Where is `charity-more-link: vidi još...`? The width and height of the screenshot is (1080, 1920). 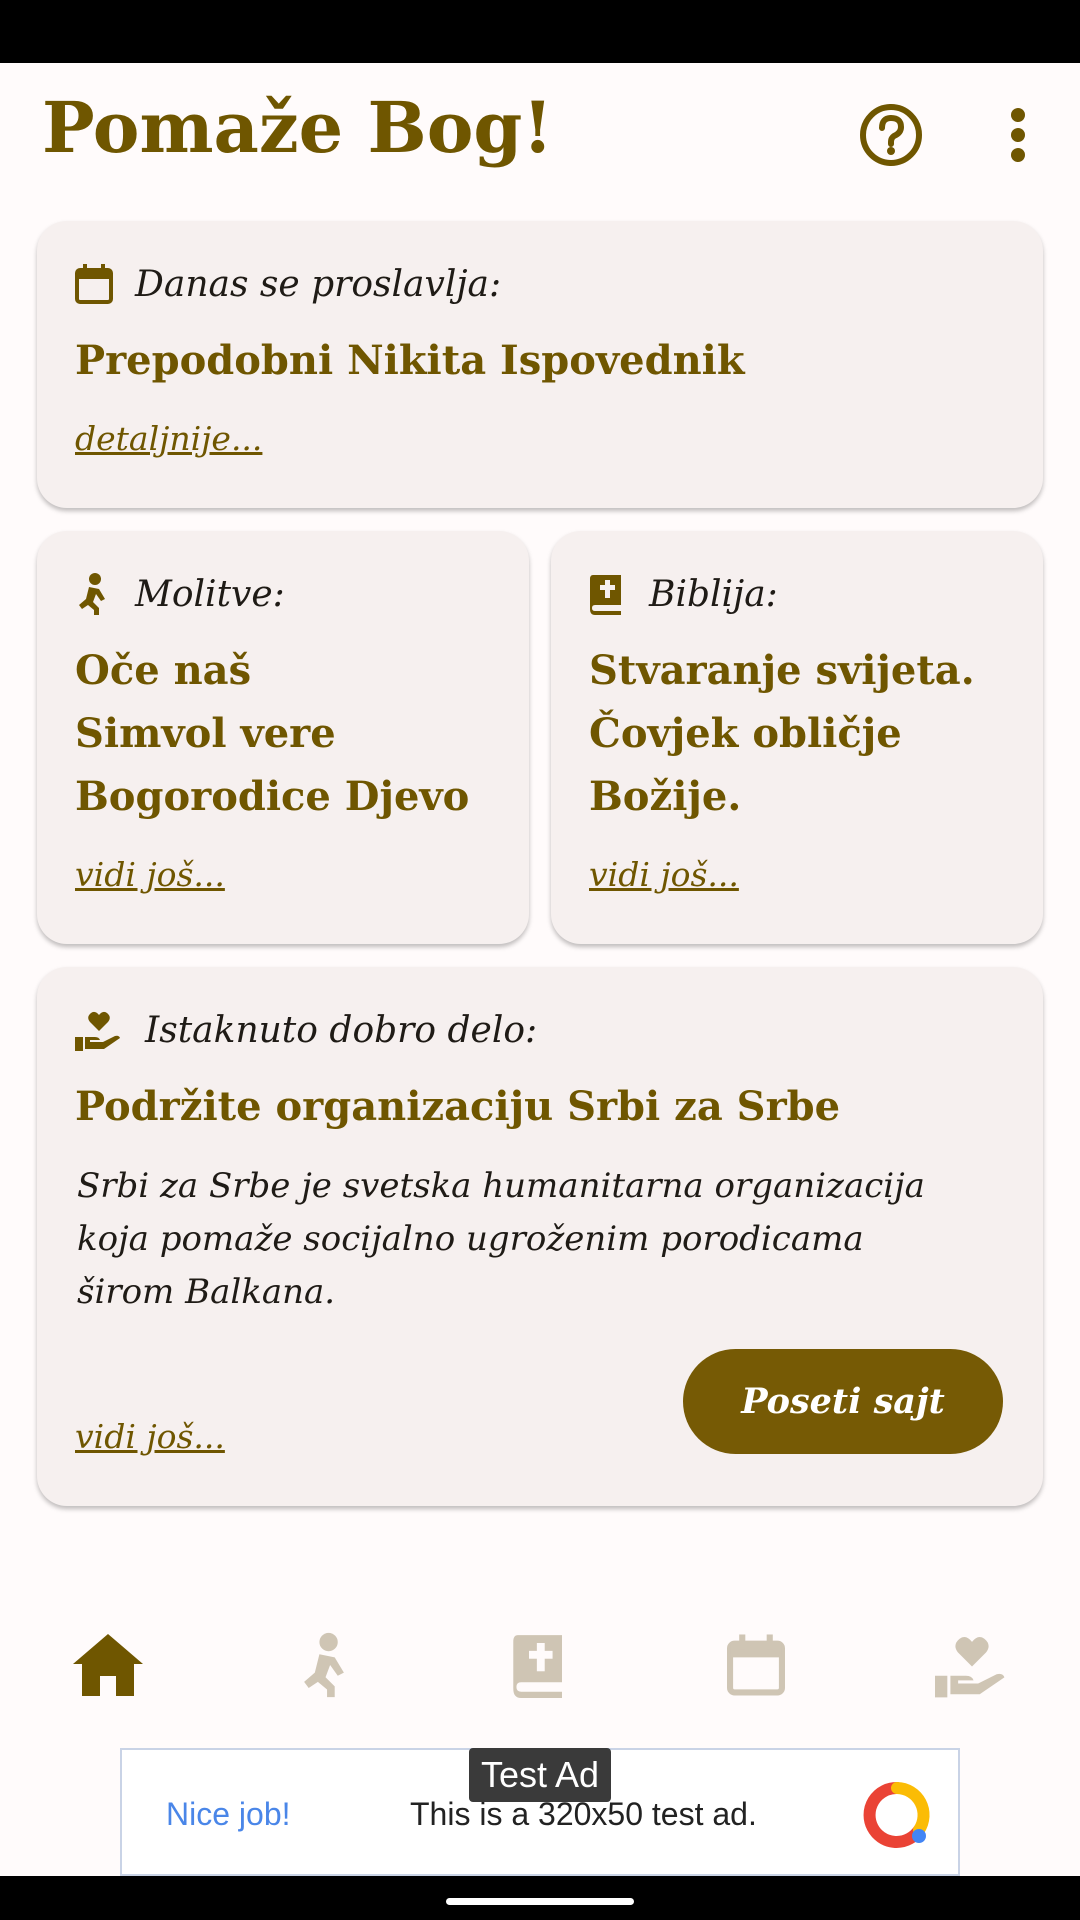
charity-more-link: vidi još... is located at coordinates (150, 1436).